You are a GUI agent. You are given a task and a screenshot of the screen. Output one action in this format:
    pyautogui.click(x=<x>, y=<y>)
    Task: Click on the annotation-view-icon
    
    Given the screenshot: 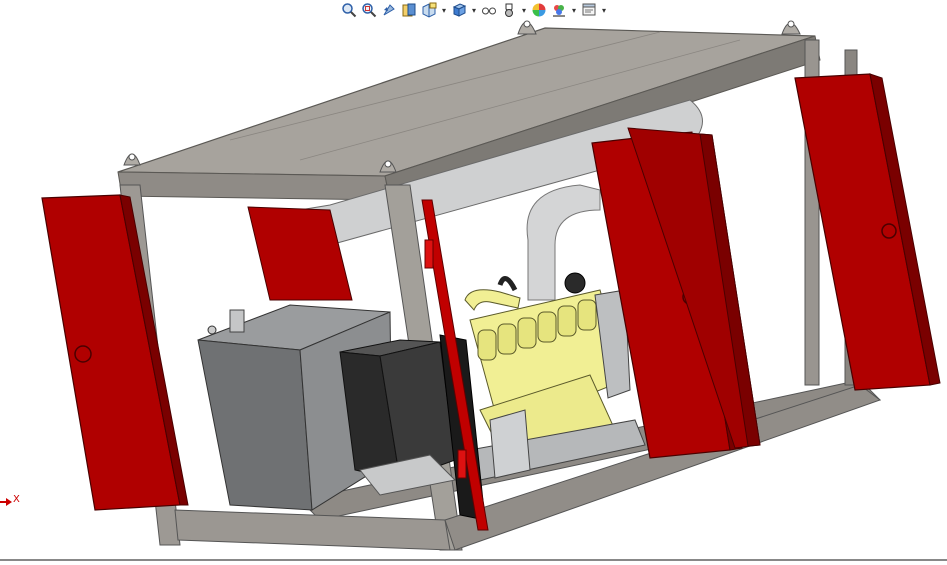 What is the action you would take?
    pyautogui.click(x=429, y=10)
    